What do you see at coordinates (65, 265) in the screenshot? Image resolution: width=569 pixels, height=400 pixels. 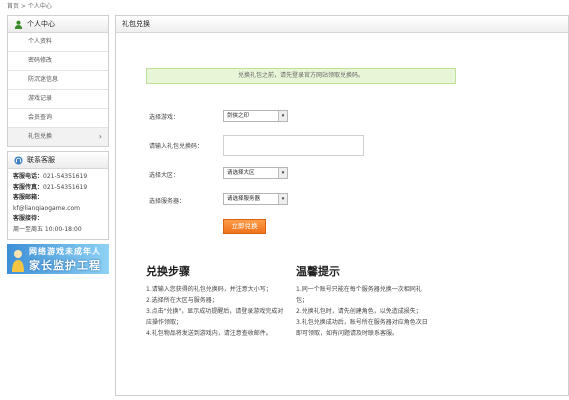 I see `banner-line2: 家长监护工程` at bounding box center [65, 265].